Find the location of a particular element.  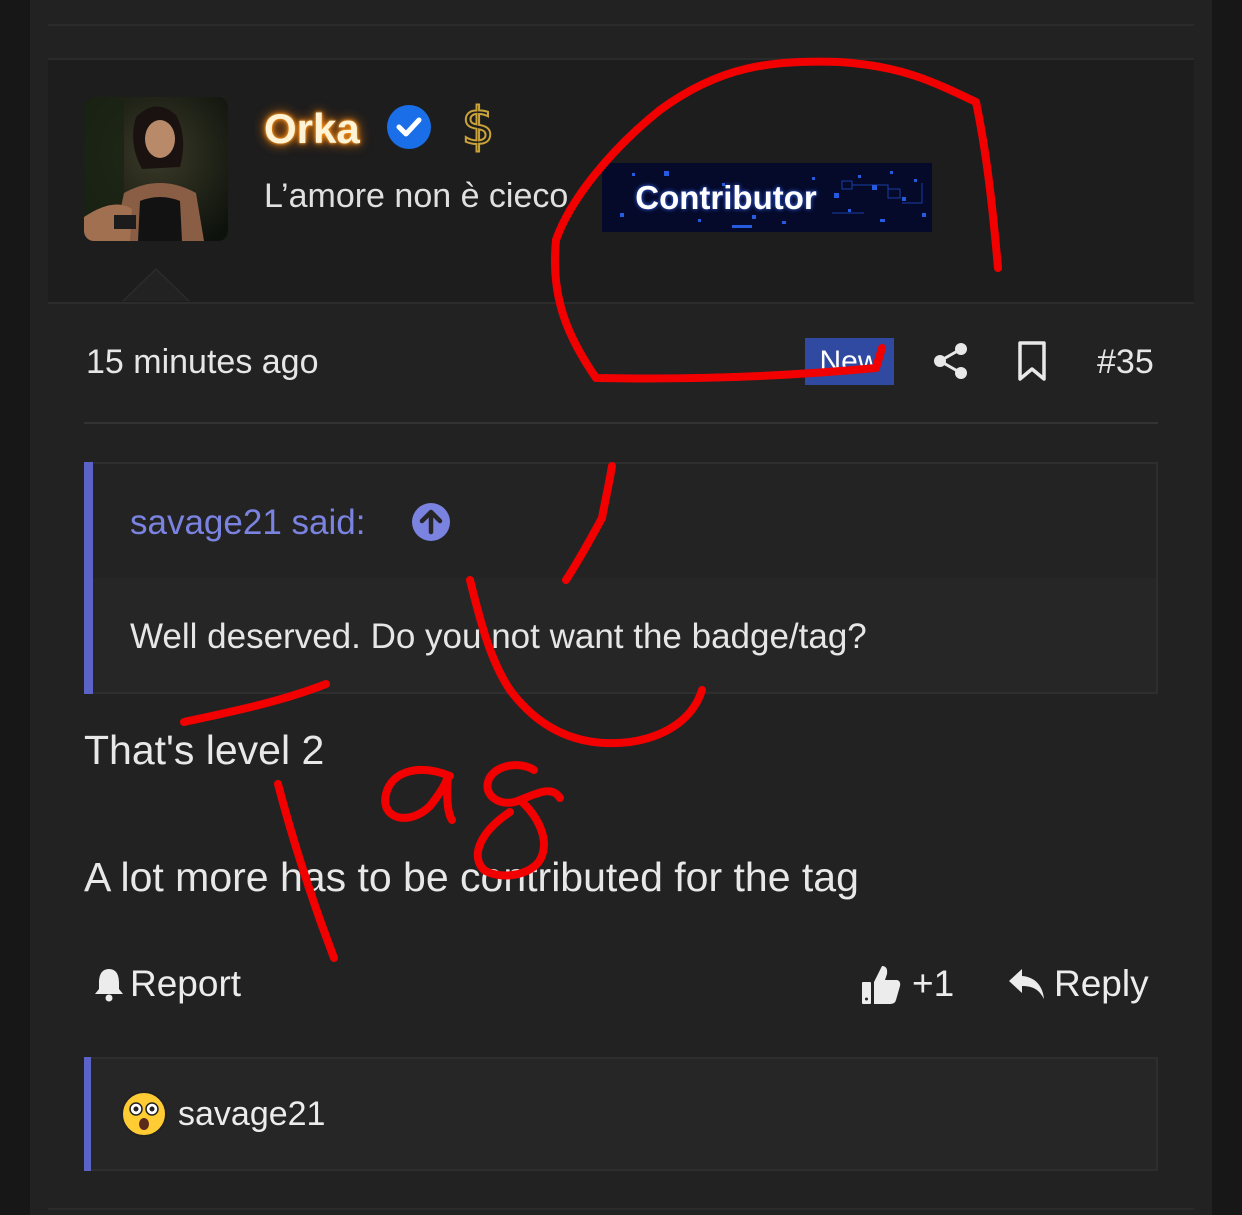

report-label: Report is located at coordinates (186, 983).